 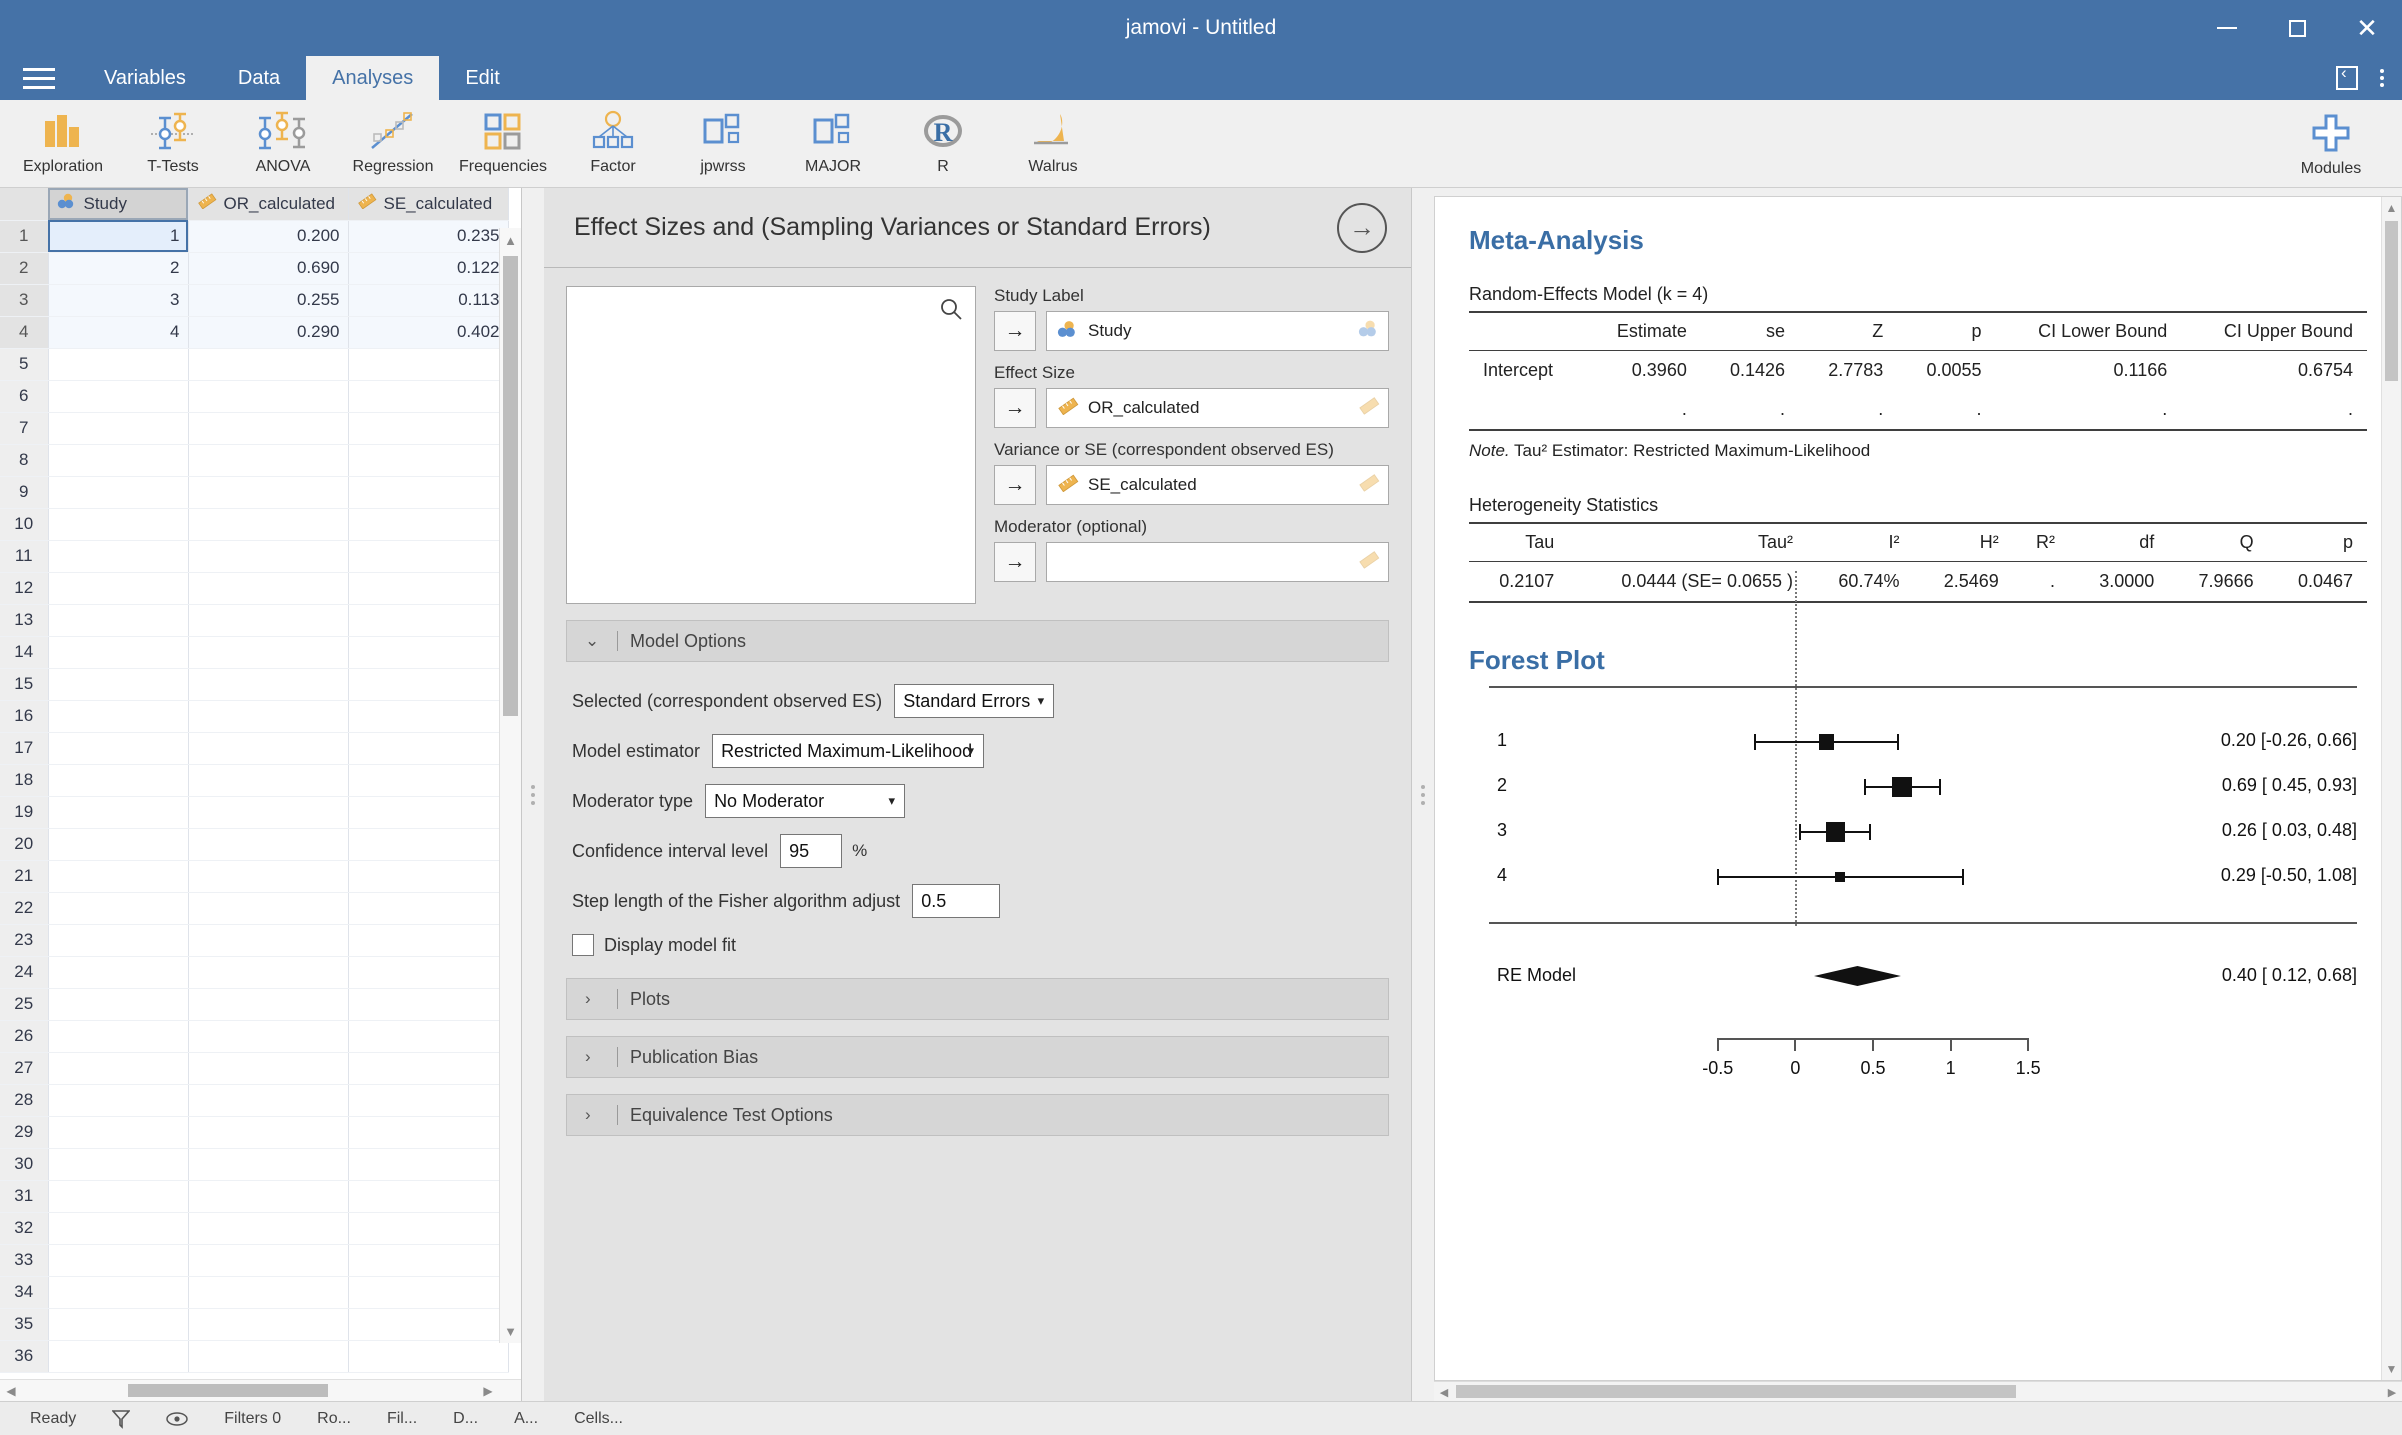 I want to click on display-model-fit-checkbox, so click(x=583, y=945).